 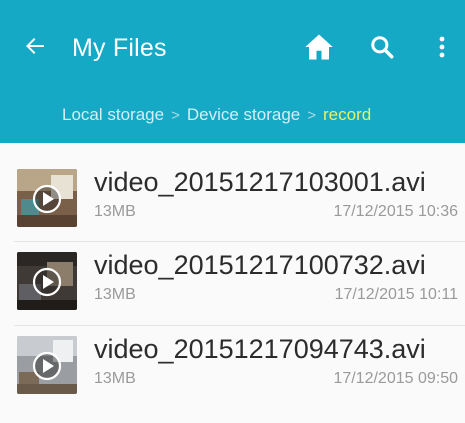 What do you see at coordinates (395, 378) in the screenshot?
I see `file-date: 17/12/2015 09:50` at bounding box center [395, 378].